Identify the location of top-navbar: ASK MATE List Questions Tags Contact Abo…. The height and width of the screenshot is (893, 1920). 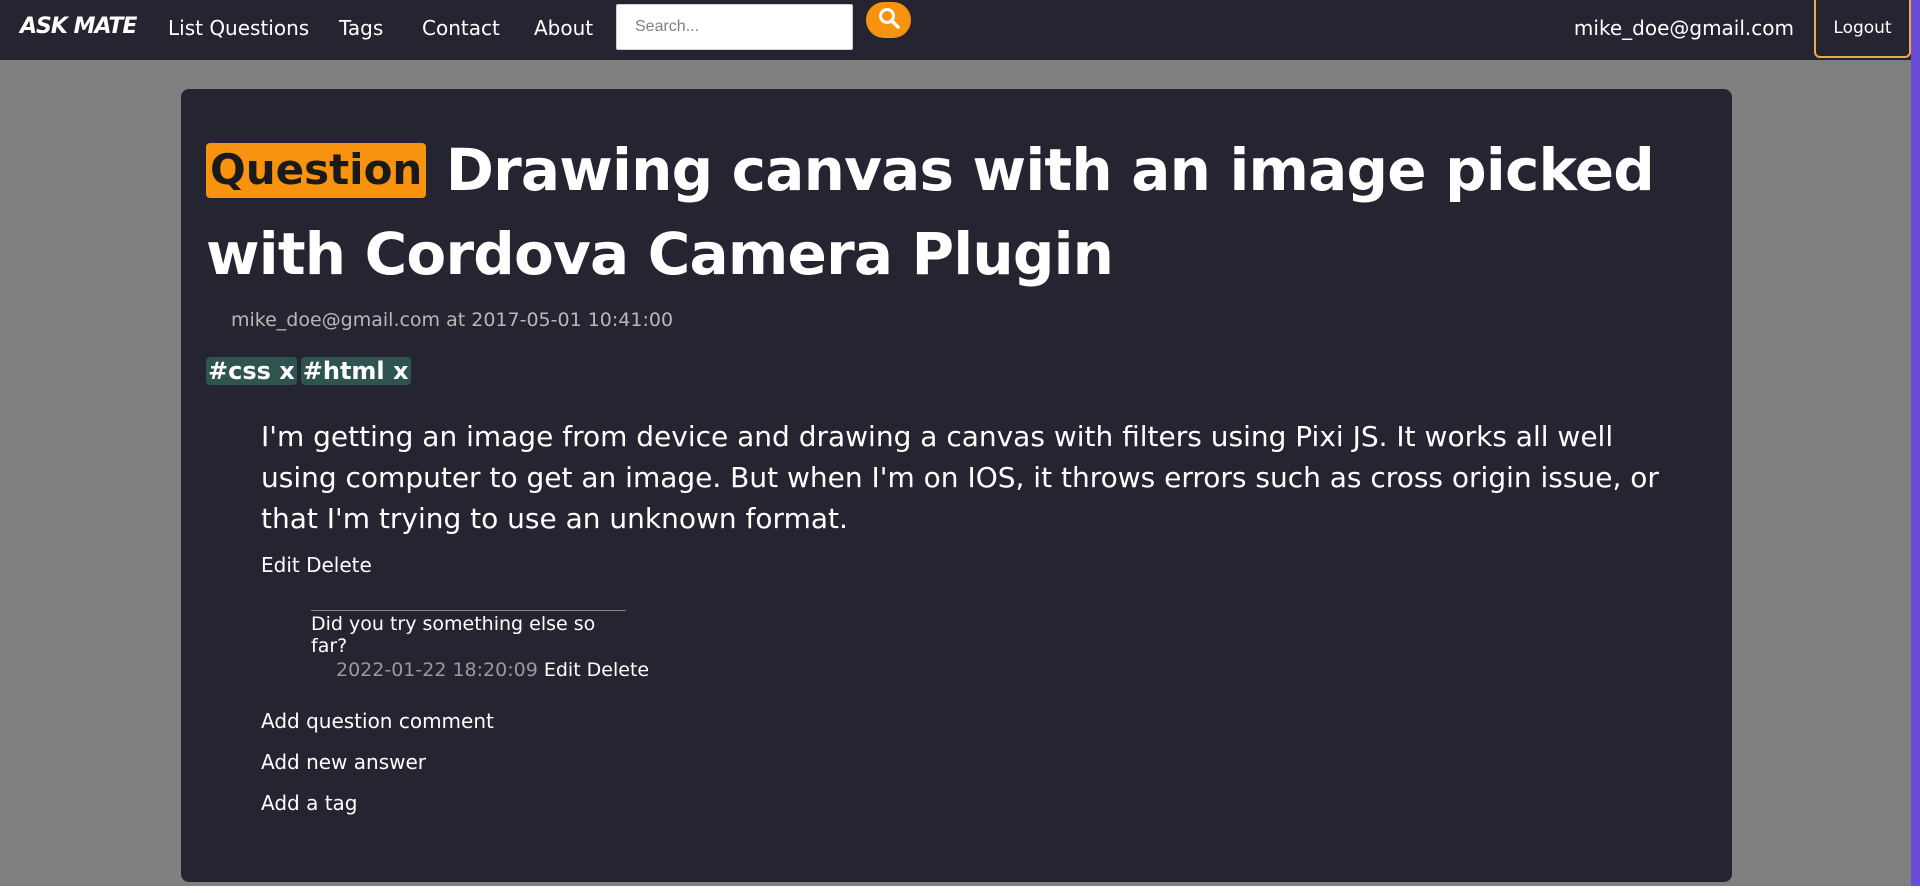
(960, 30).